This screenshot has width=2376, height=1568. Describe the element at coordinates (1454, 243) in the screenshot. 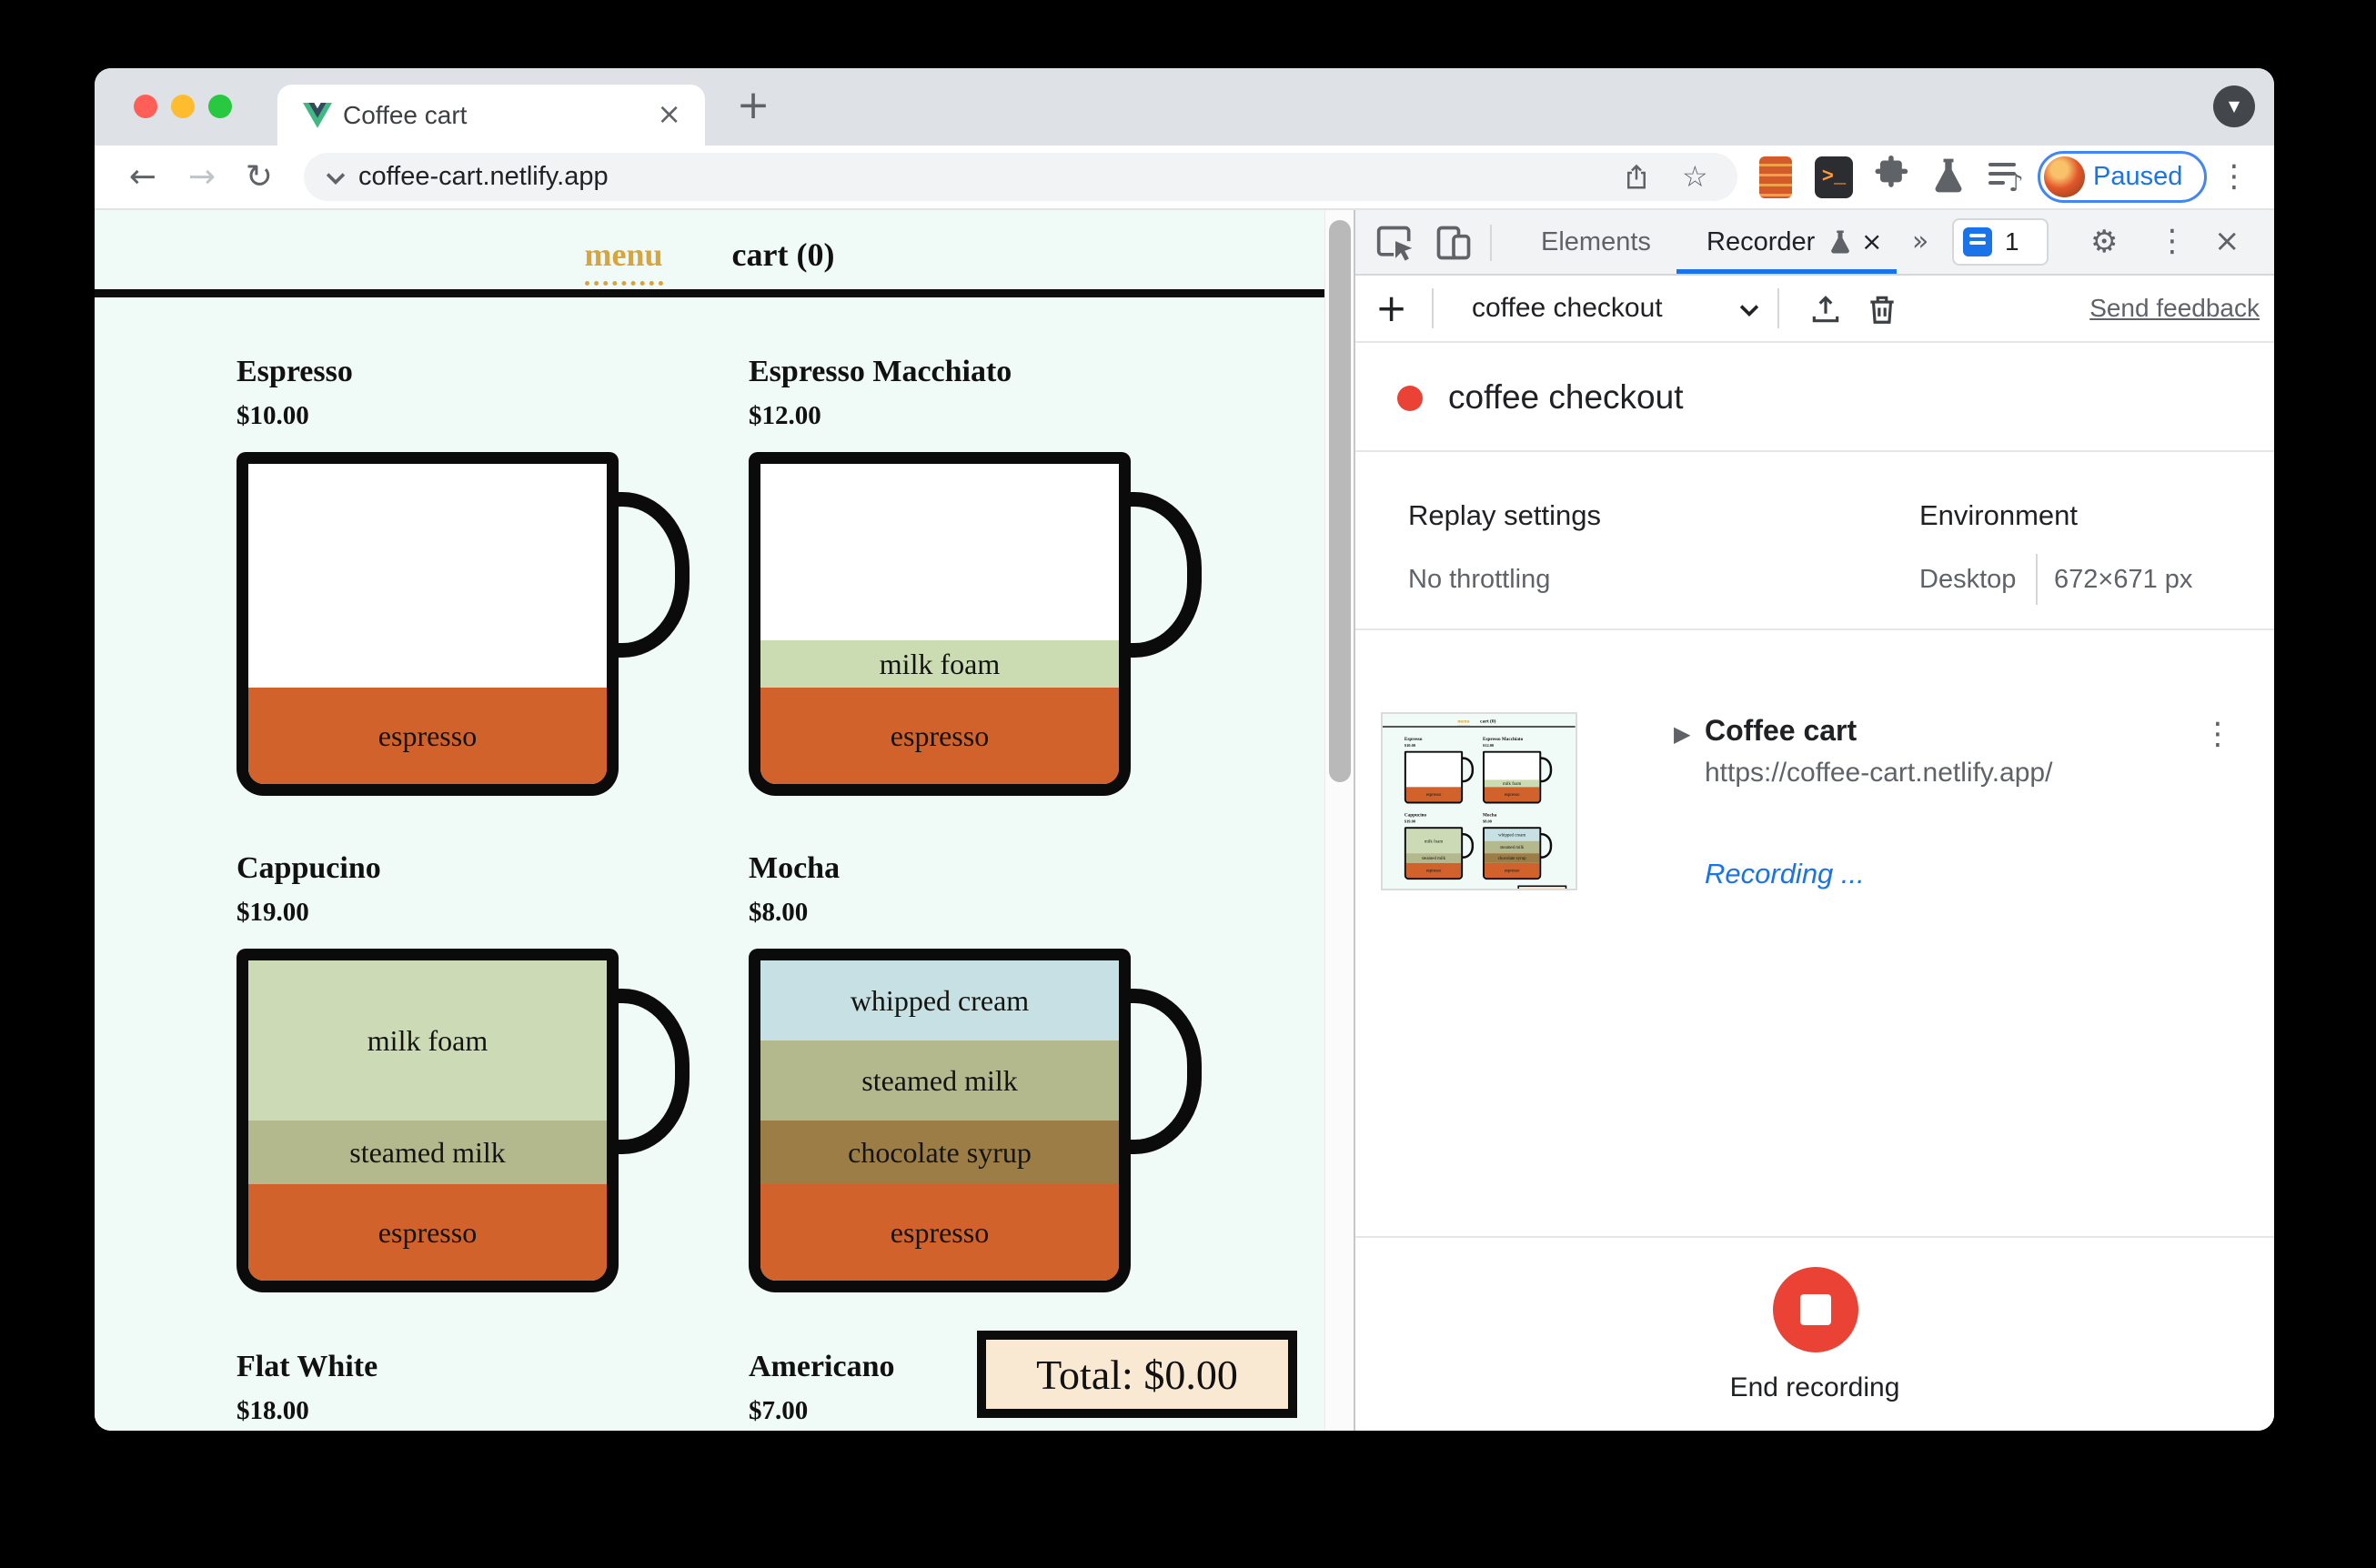

I see `device-toolbar-icon` at that location.